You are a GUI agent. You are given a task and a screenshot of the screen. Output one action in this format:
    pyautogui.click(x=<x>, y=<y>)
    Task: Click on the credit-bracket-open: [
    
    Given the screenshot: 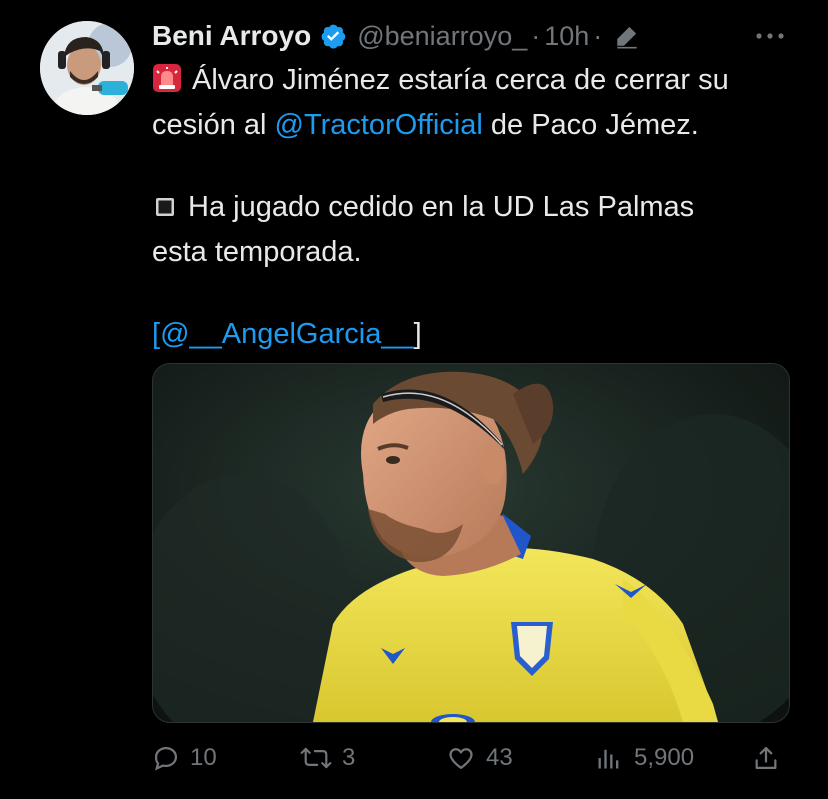 What is the action you would take?
    pyautogui.click(x=156, y=334)
    